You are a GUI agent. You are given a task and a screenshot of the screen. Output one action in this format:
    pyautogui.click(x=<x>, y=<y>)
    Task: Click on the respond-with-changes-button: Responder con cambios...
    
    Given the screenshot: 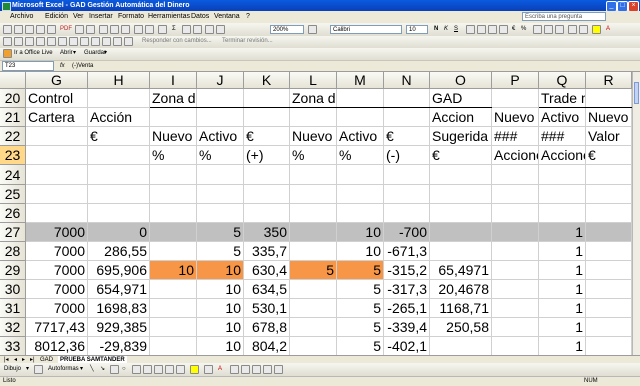 What is the action you would take?
    pyautogui.click(x=177, y=41)
    